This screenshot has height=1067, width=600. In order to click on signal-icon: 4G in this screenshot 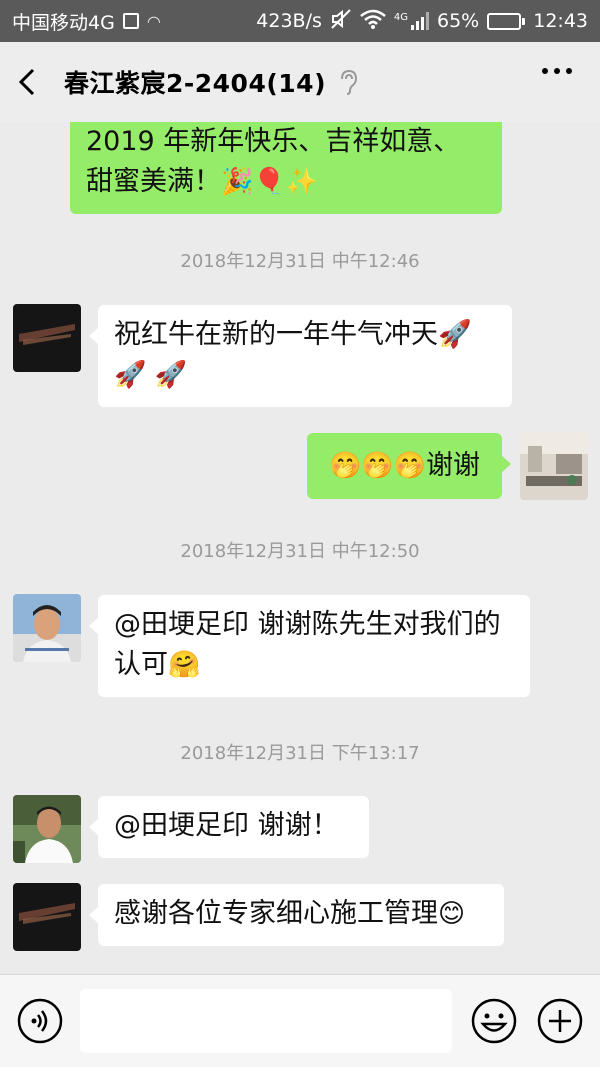, I will do `click(411, 21)`.